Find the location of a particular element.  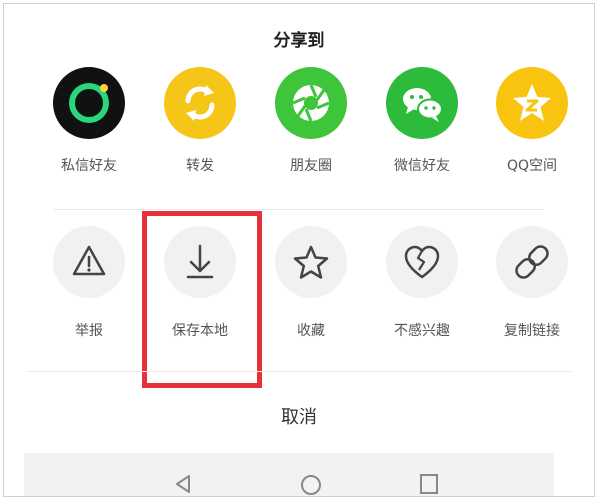

wechat-moments-icon is located at coordinates (311, 103).